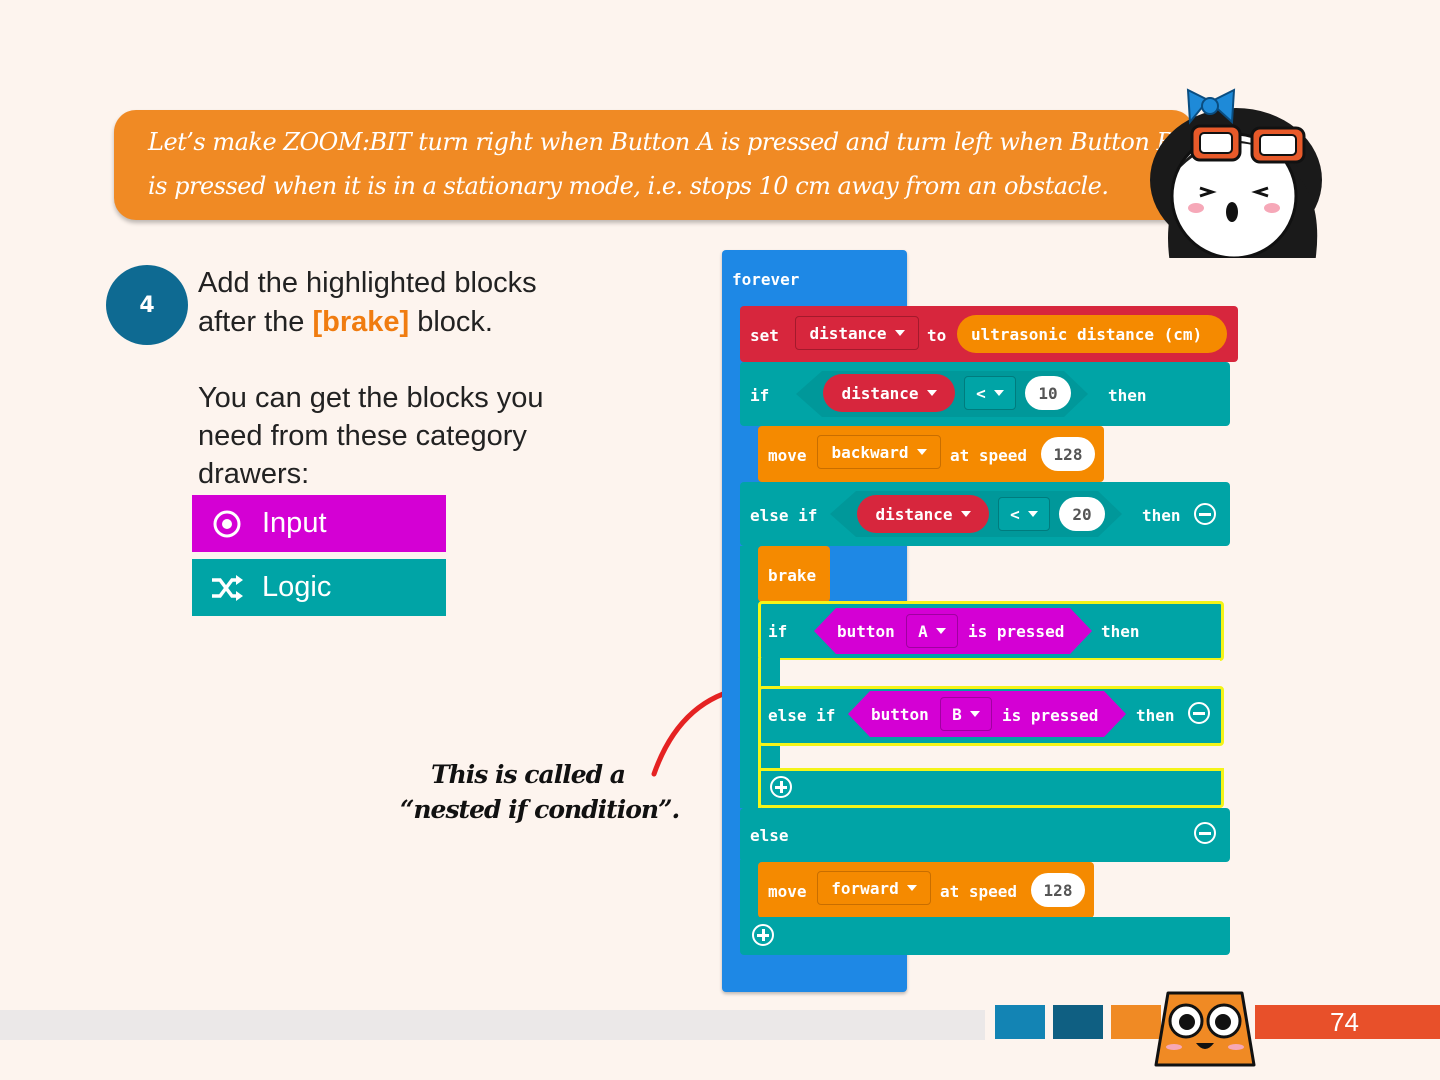 This screenshot has height=1080, width=1440. I want to click on is-pressed-label-b: is pressed, so click(1050, 715).